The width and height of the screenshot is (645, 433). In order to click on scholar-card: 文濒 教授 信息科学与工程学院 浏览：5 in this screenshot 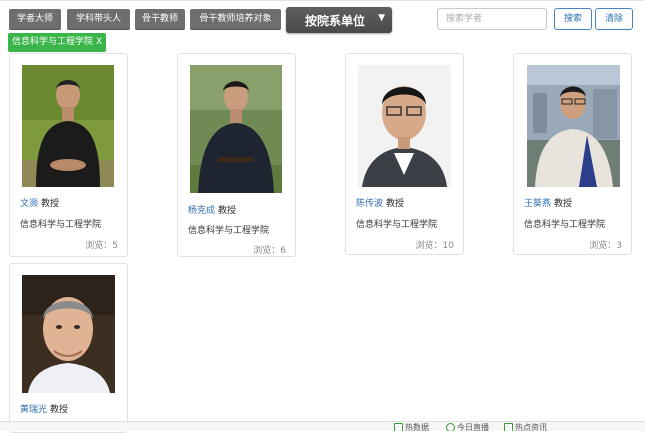, I will do `click(68, 155)`.